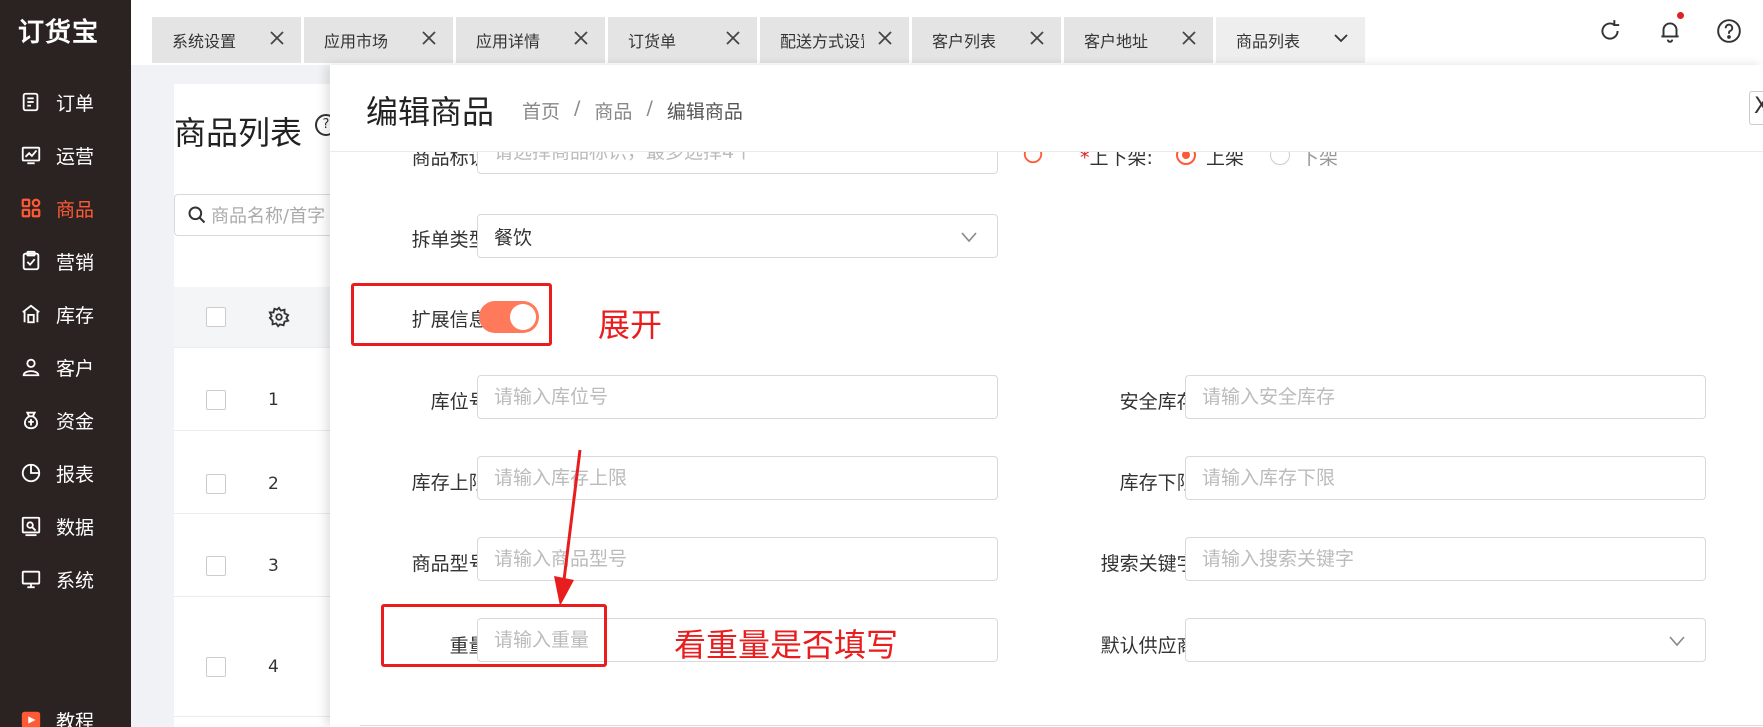  I want to click on table-header, so click(254, 317).